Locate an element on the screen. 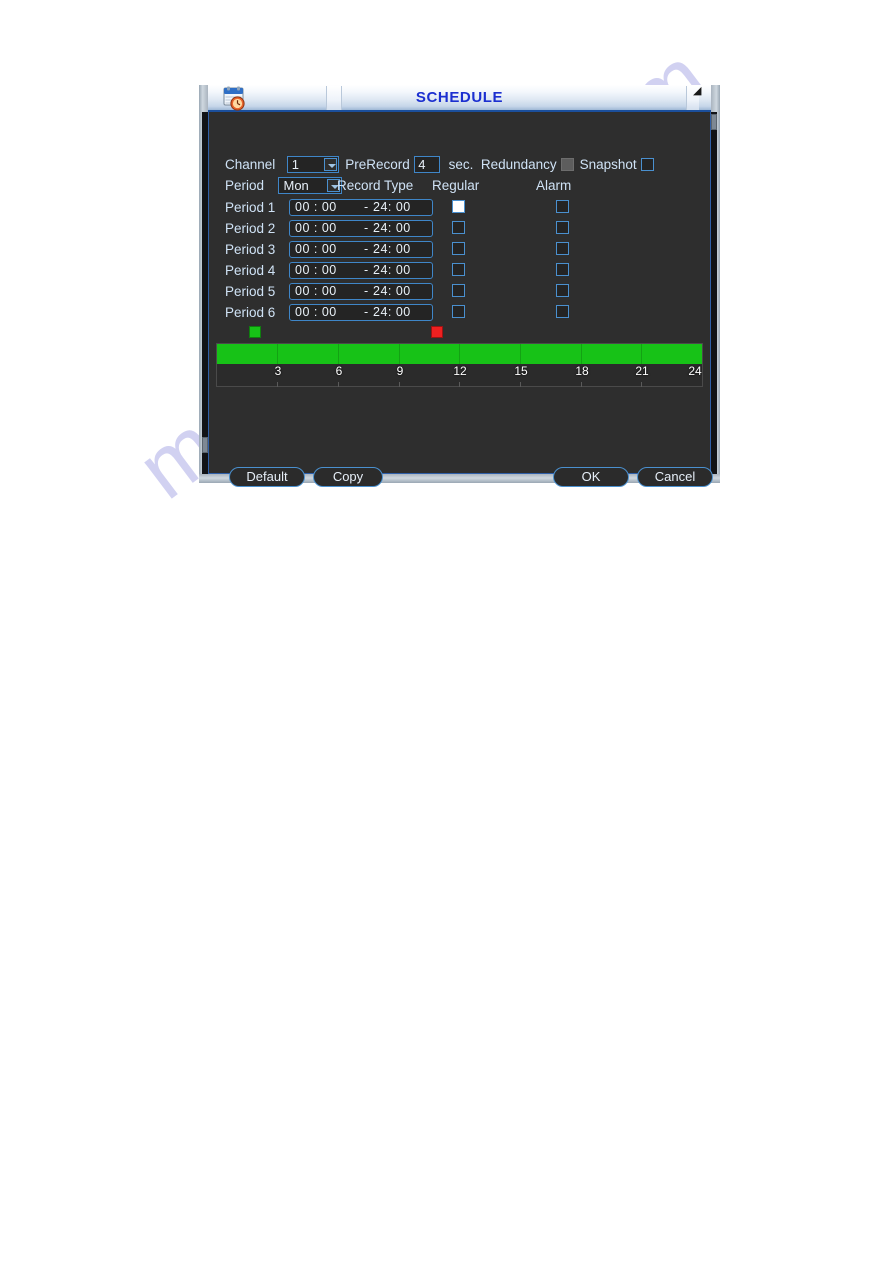  period-name: Period 3 is located at coordinates (250, 249).